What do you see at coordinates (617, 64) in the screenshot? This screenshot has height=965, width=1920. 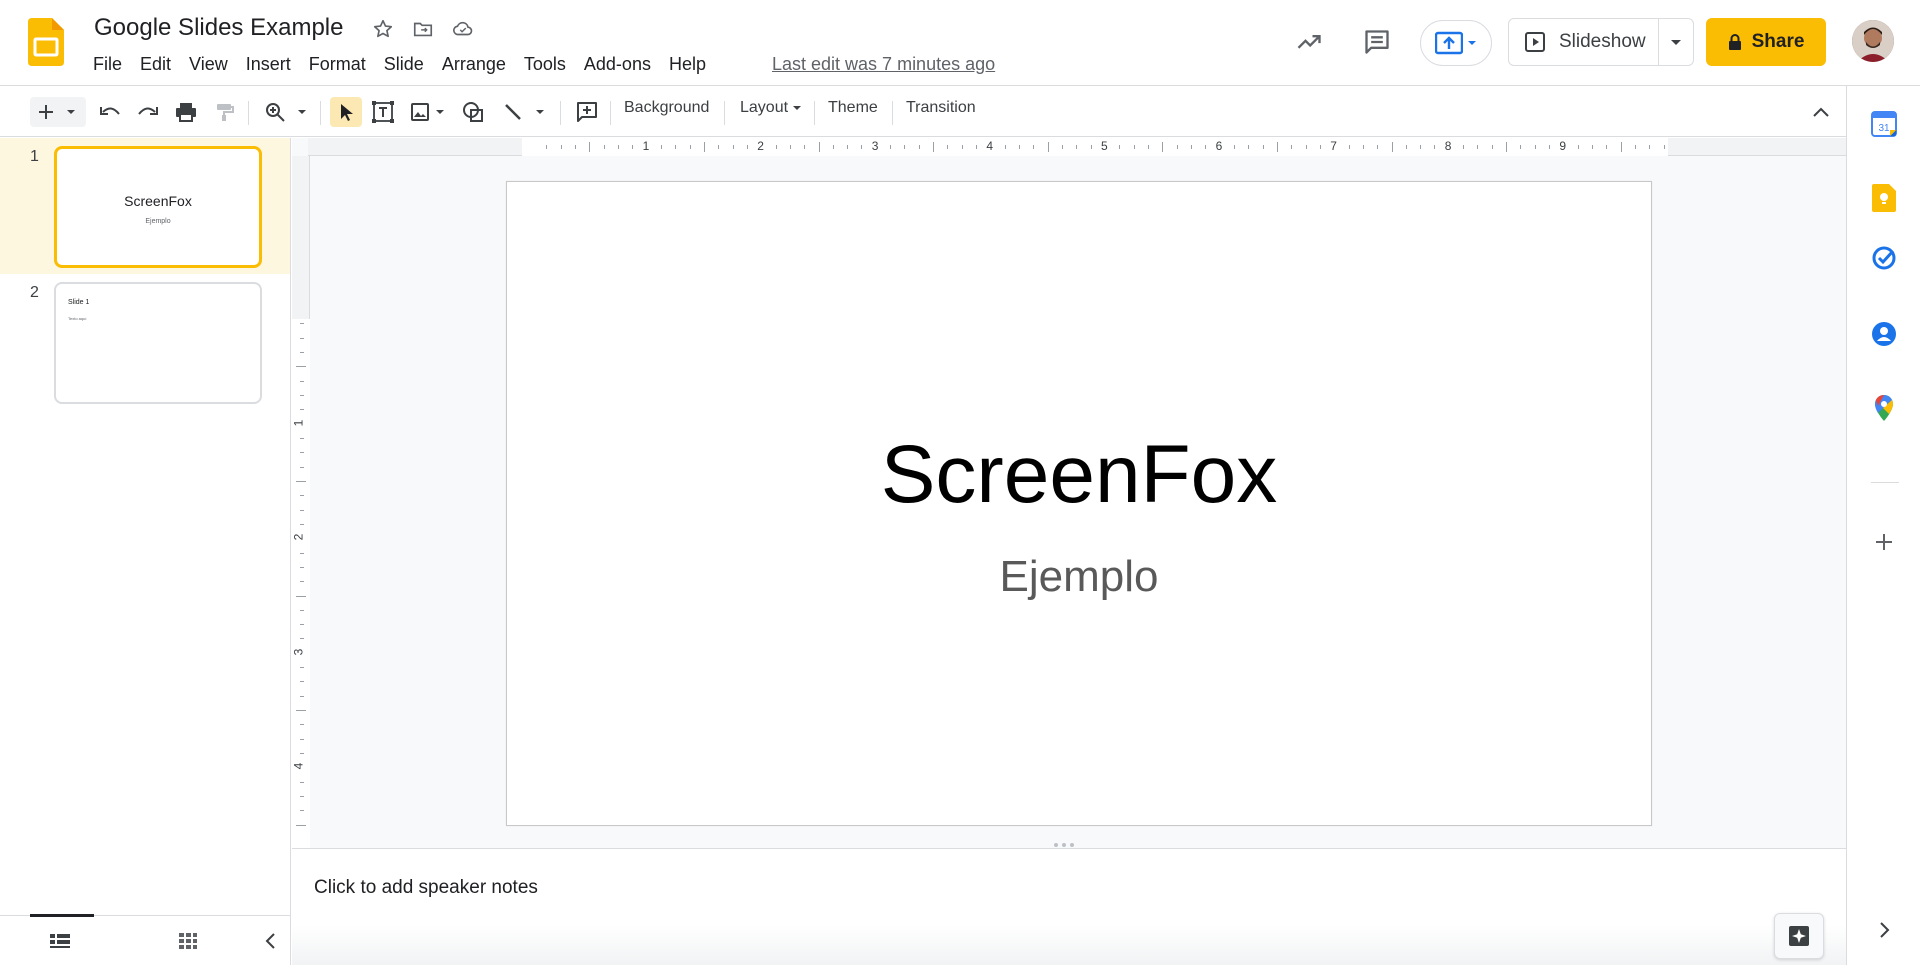 I see `menu-add-ons: Add-ons` at bounding box center [617, 64].